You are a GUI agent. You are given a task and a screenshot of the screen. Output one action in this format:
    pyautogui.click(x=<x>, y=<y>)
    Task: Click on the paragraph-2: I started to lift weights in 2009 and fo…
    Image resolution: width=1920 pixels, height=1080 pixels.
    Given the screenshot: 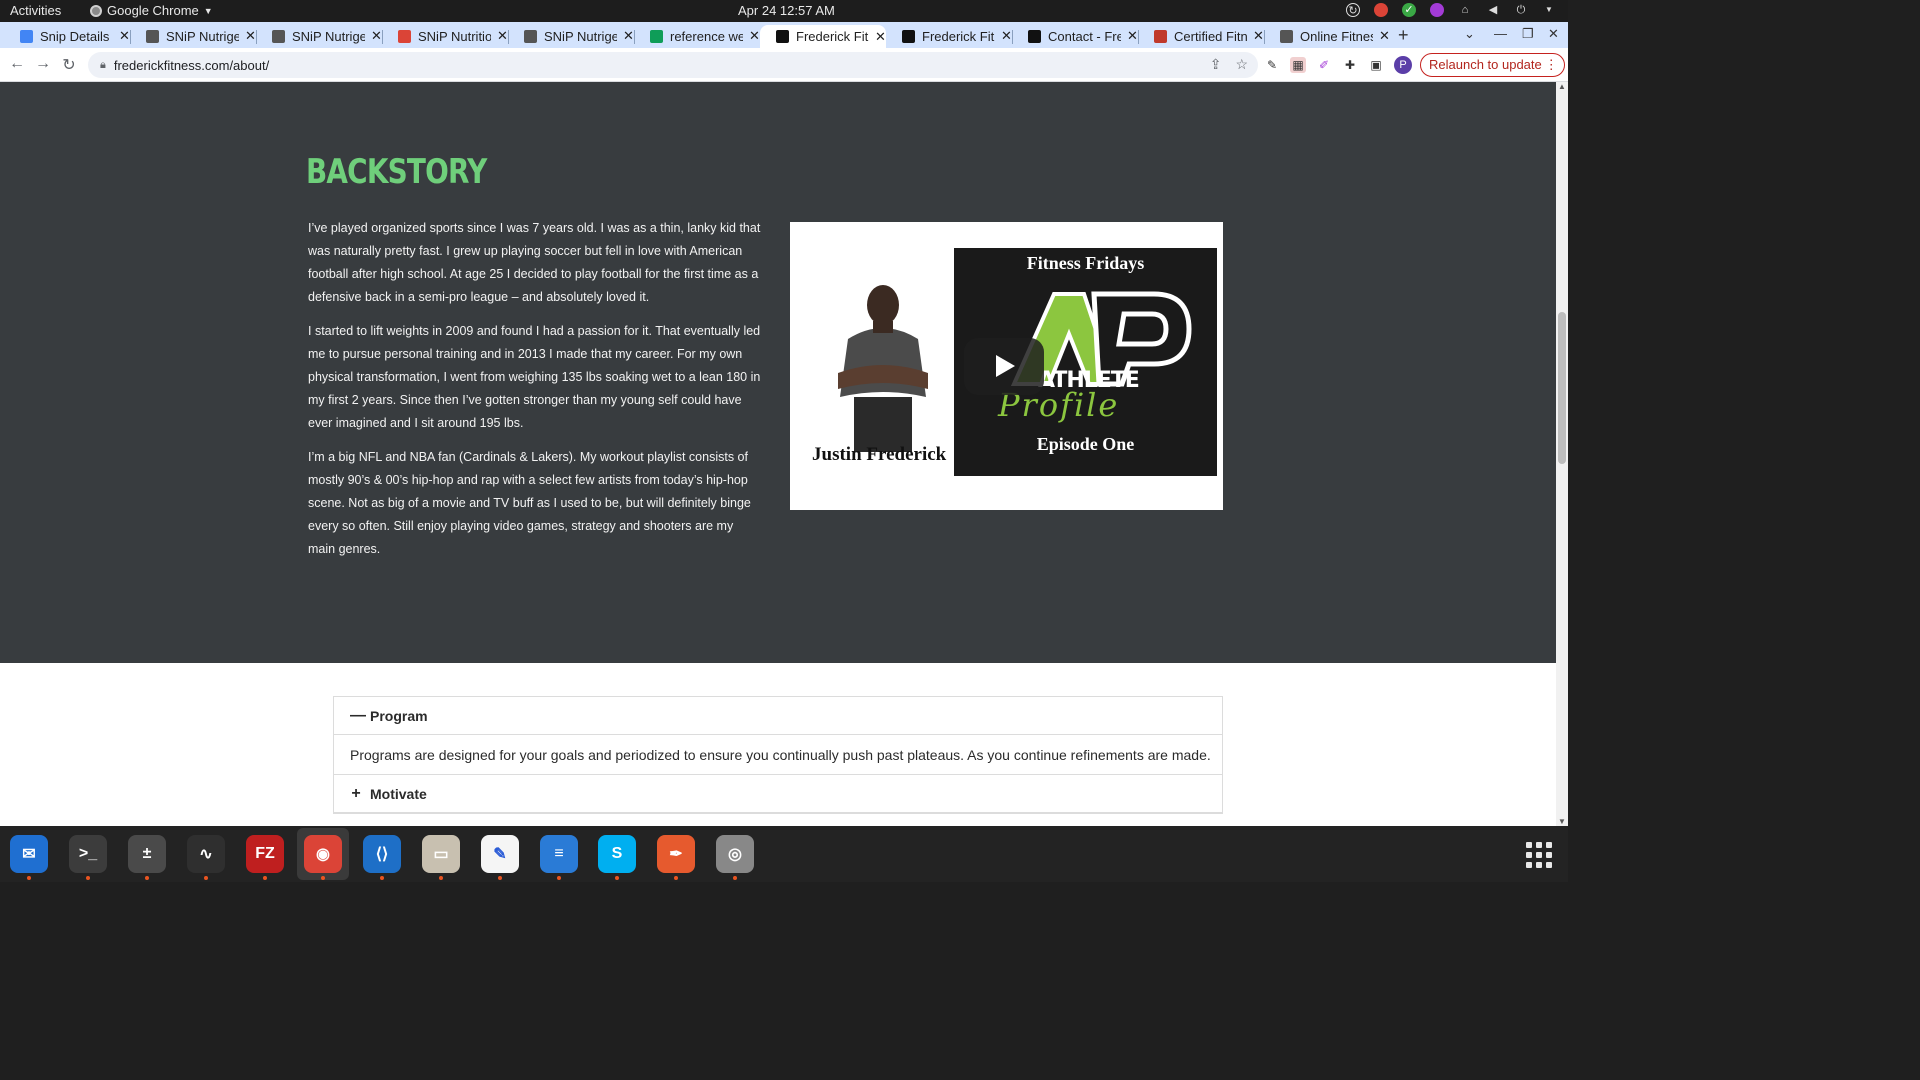 What is the action you would take?
    pyautogui.click(x=534, y=377)
    